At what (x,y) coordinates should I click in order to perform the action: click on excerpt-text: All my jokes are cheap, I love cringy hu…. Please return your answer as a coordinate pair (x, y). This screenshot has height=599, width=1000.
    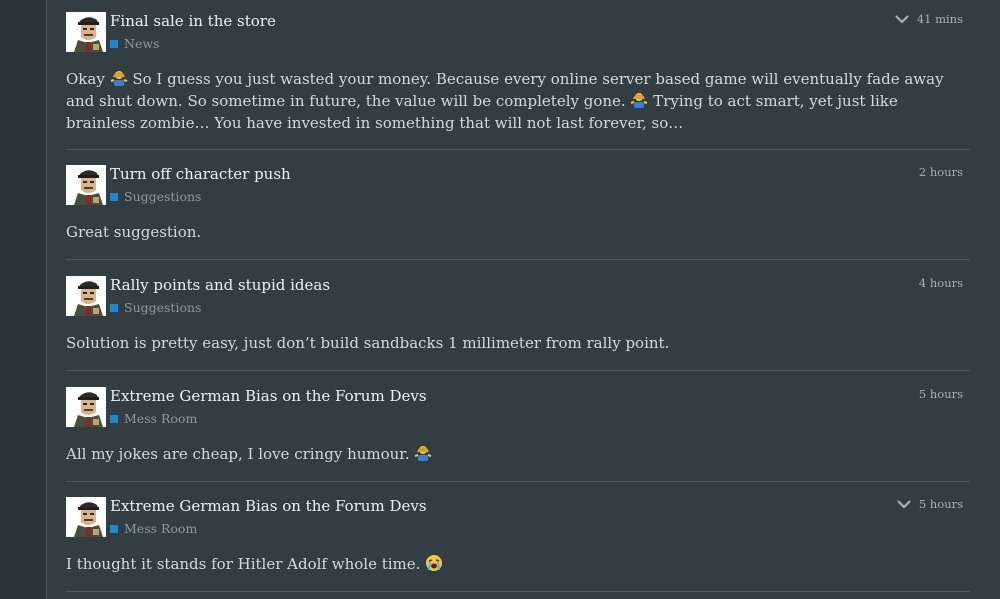
    Looking at the image, I should click on (240, 454).